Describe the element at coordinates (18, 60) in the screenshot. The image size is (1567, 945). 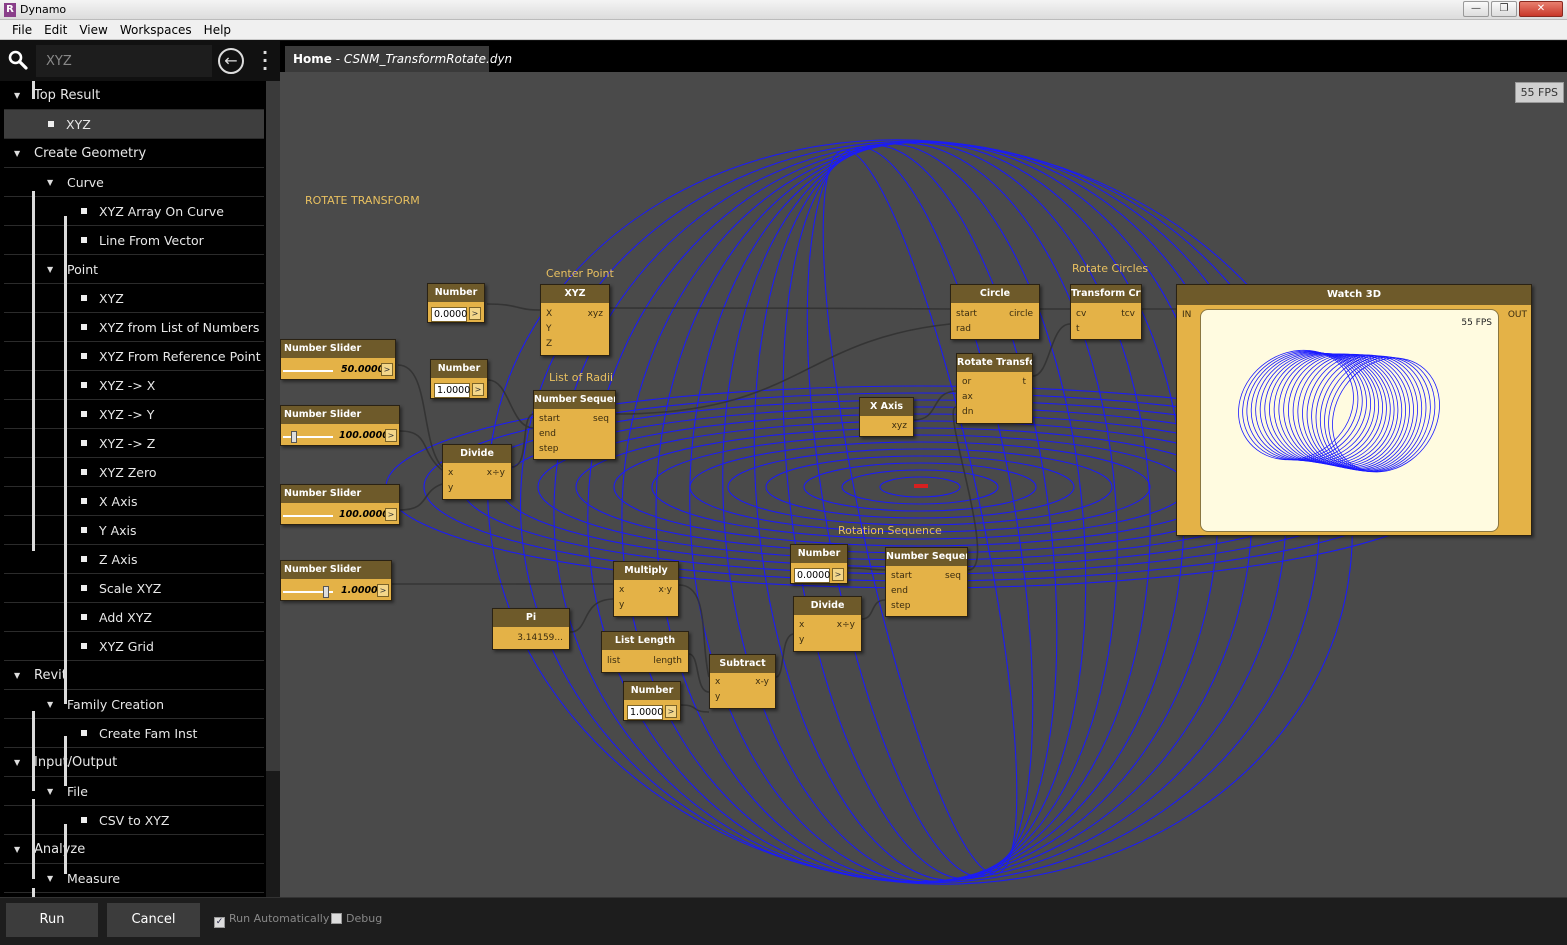
I see `search-icon` at that location.